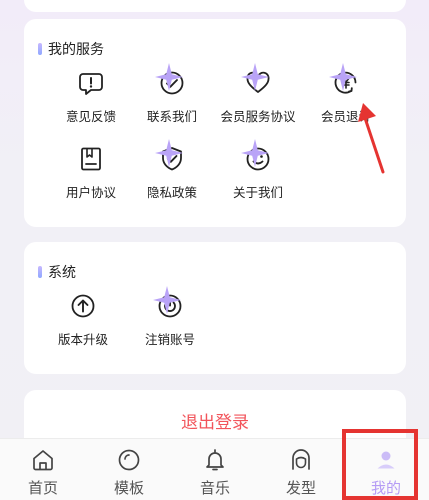 This screenshot has height=500, width=429. I want to click on service-item-user-agreement: 用户协议, so click(91, 173).